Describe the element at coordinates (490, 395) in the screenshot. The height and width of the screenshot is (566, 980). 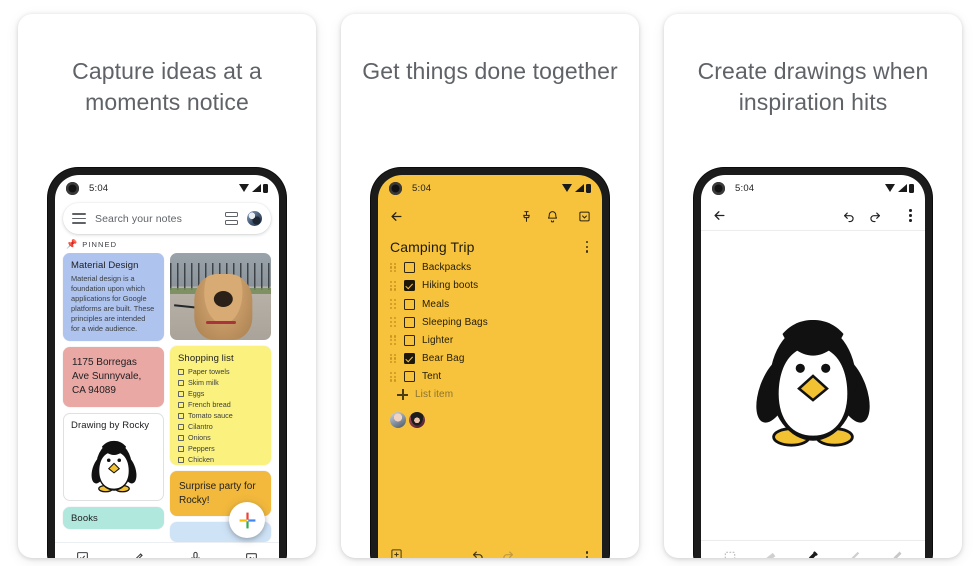
I see `add-list-item-row: List item` at that location.